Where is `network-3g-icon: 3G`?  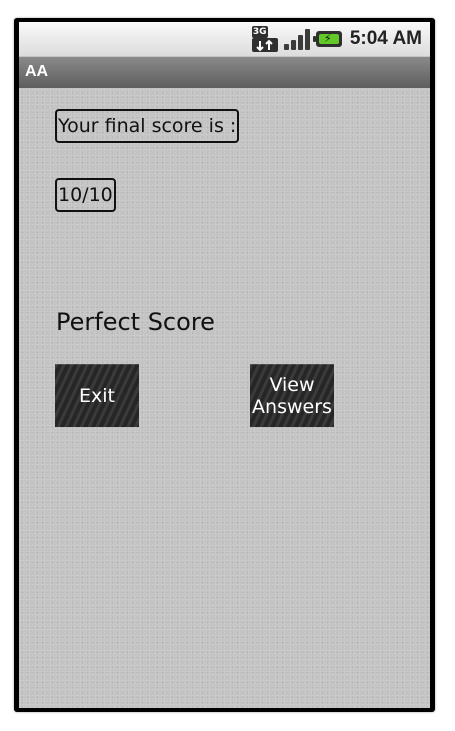 network-3g-icon: 3G is located at coordinates (264, 39).